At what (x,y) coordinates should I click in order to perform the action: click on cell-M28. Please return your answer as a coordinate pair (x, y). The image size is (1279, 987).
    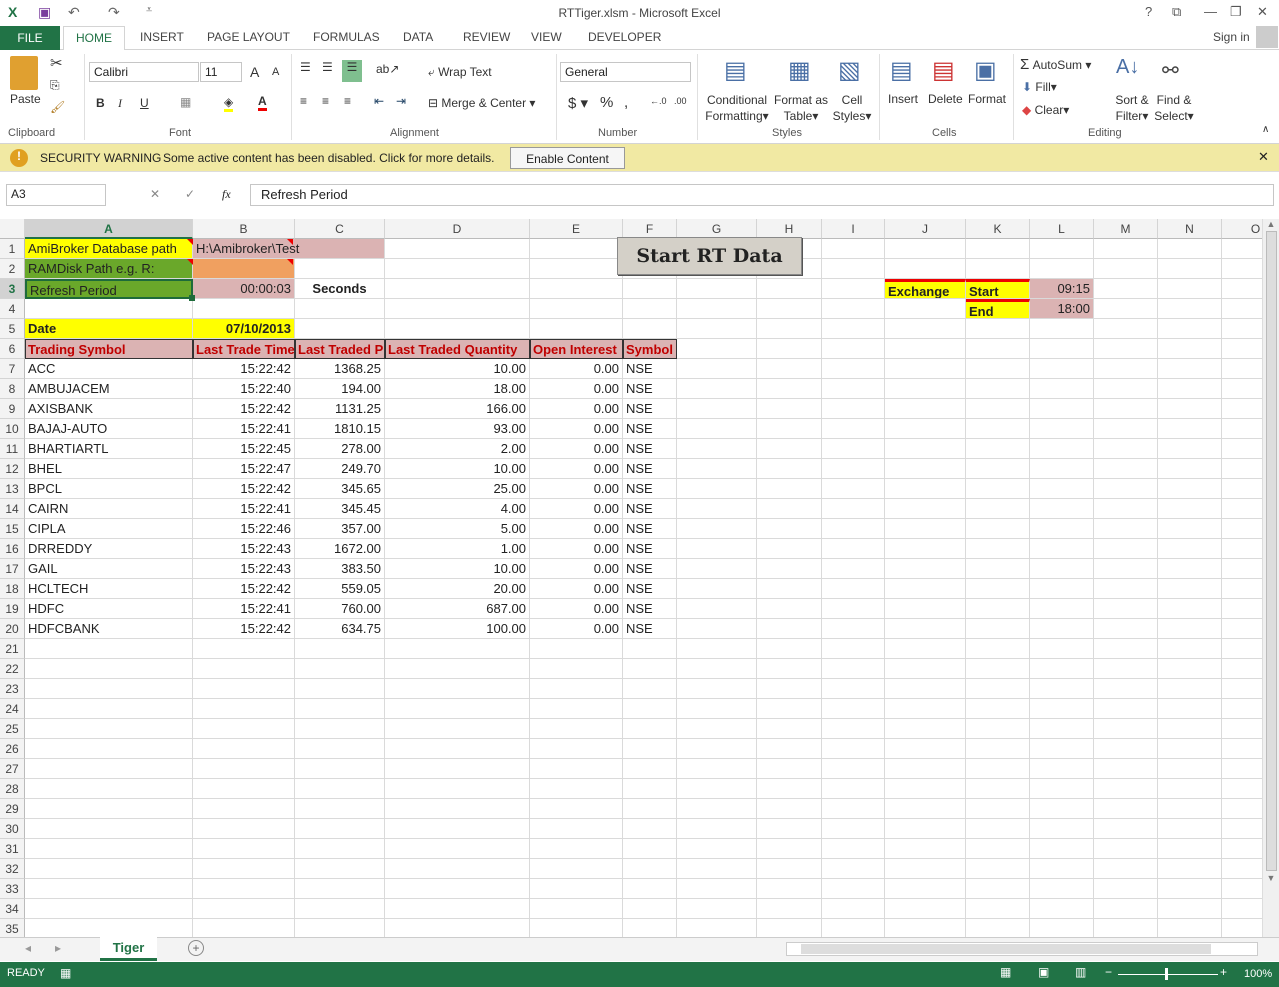
    Looking at the image, I should click on (1126, 789).